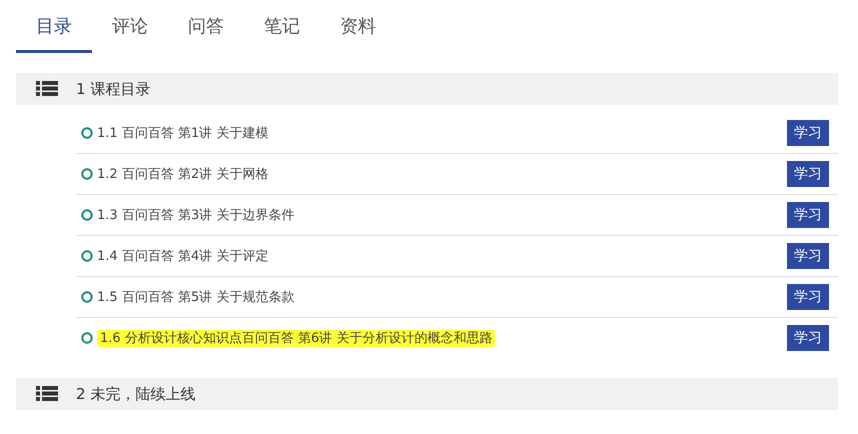  What do you see at coordinates (136, 394) in the screenshot?
I see `chapter-title: 2 未完，陆续上线` at bounding box center [136, 394].